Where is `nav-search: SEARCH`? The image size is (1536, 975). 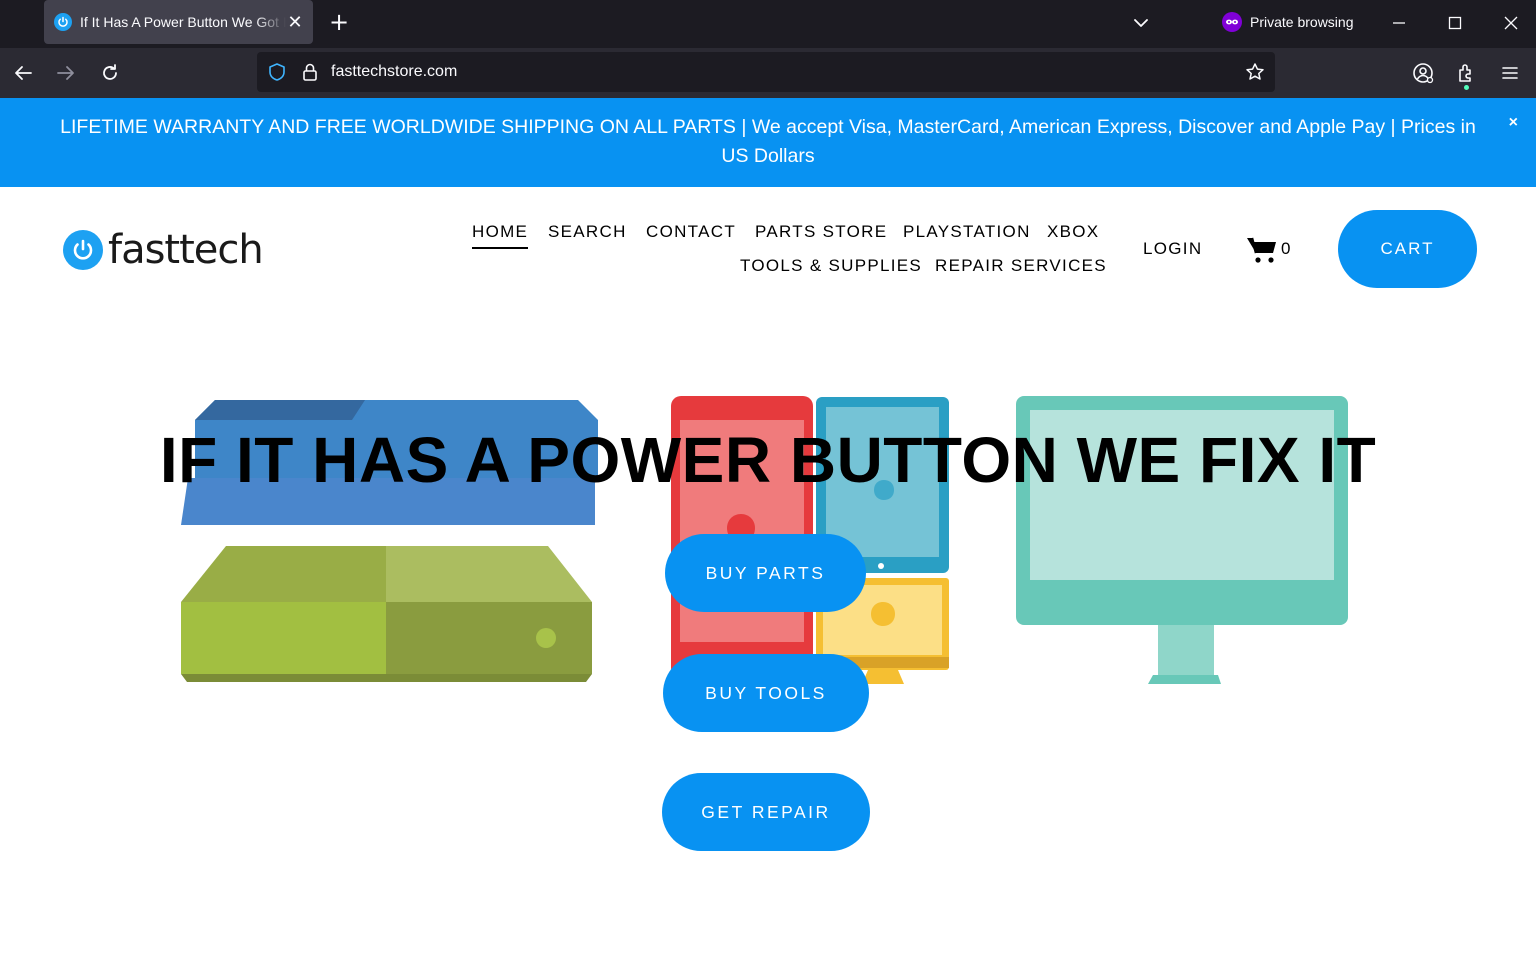
nav-search: SEARCH is located at coordinates (587, 232).